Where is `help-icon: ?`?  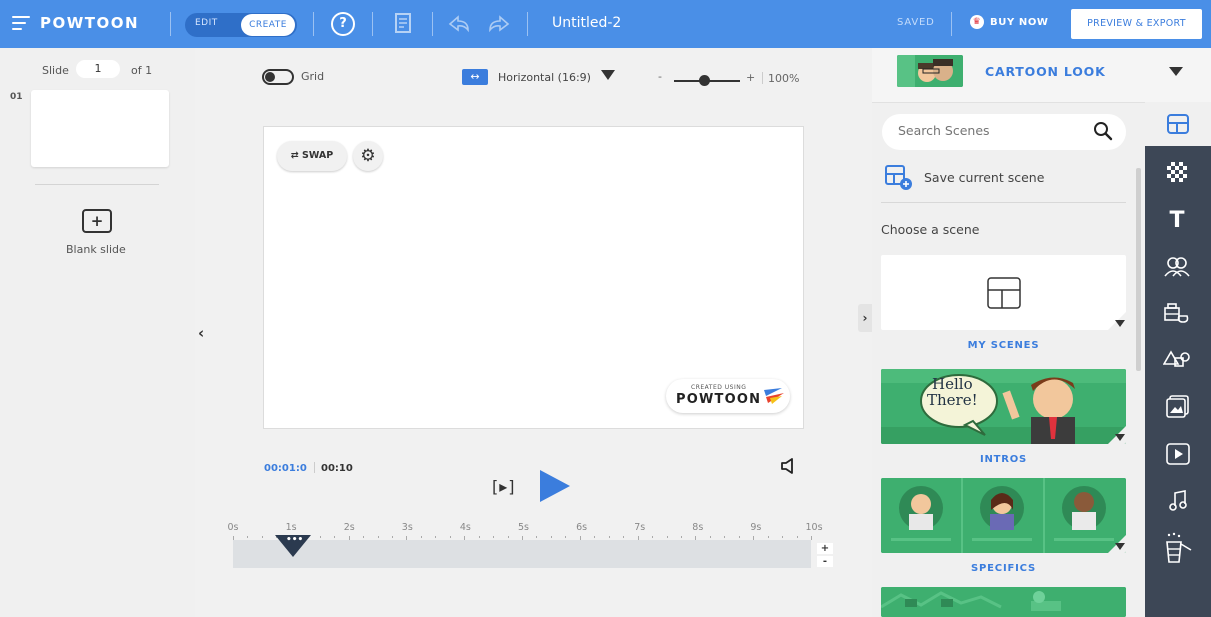 help-icon: ? is located at coordinates (343, 24).